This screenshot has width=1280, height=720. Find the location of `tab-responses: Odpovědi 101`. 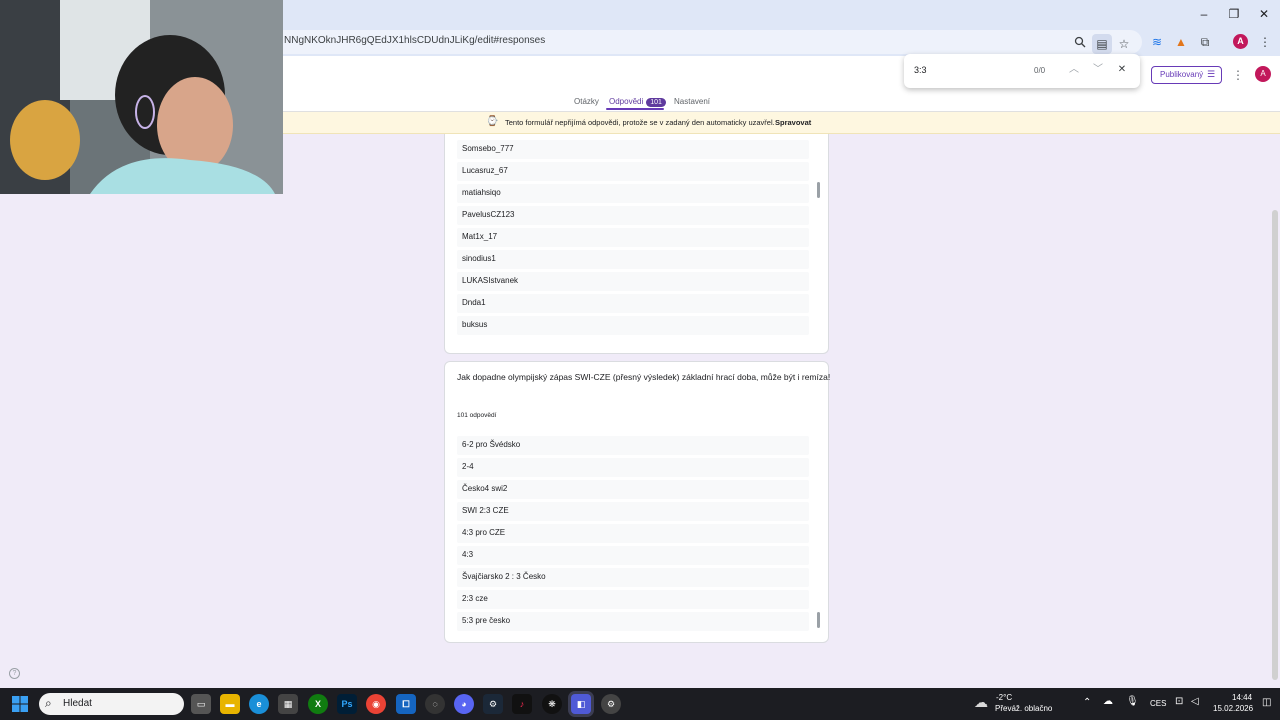

tab-responses: Odpovědi 101 is located at coordinates (637, 102).